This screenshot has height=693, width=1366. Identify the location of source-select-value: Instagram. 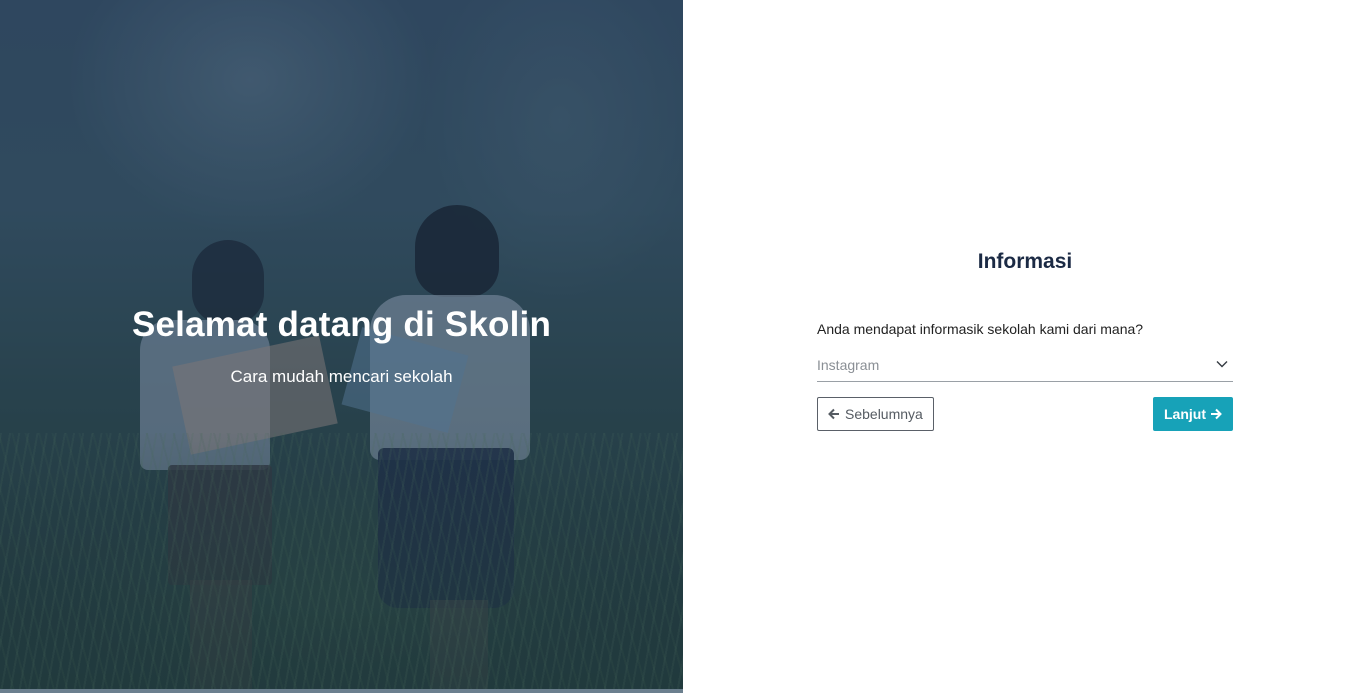
(848, 365).